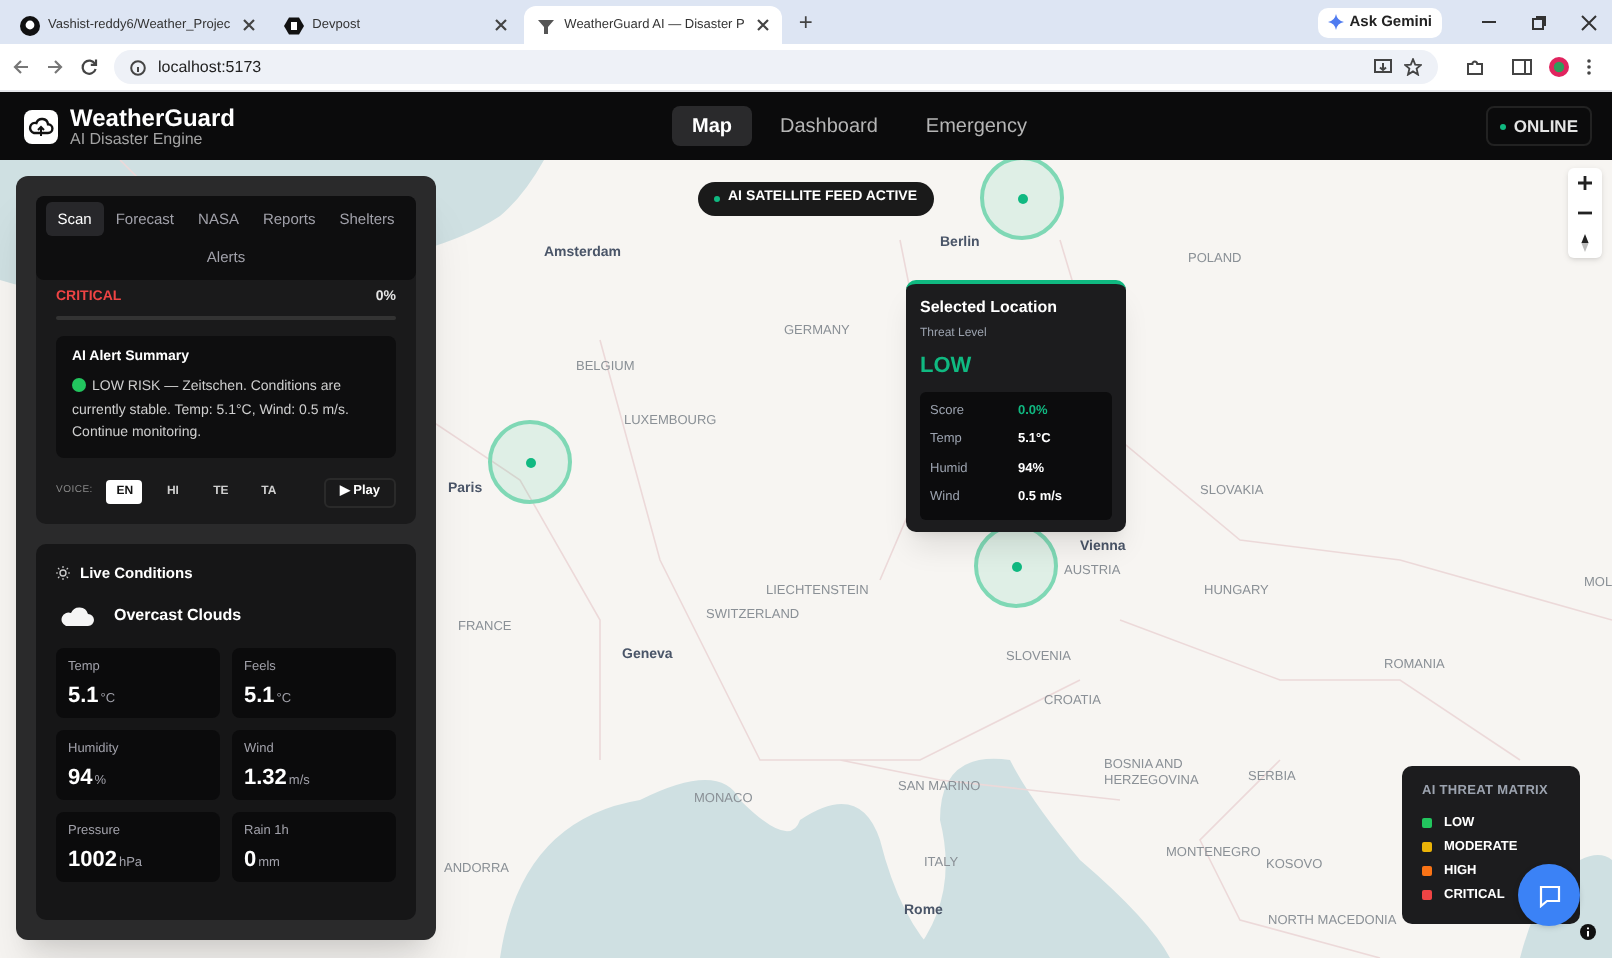 The height and width of the screenshot is (958, 1612). I want to click on sparkle-icon, so click(1335, 22).